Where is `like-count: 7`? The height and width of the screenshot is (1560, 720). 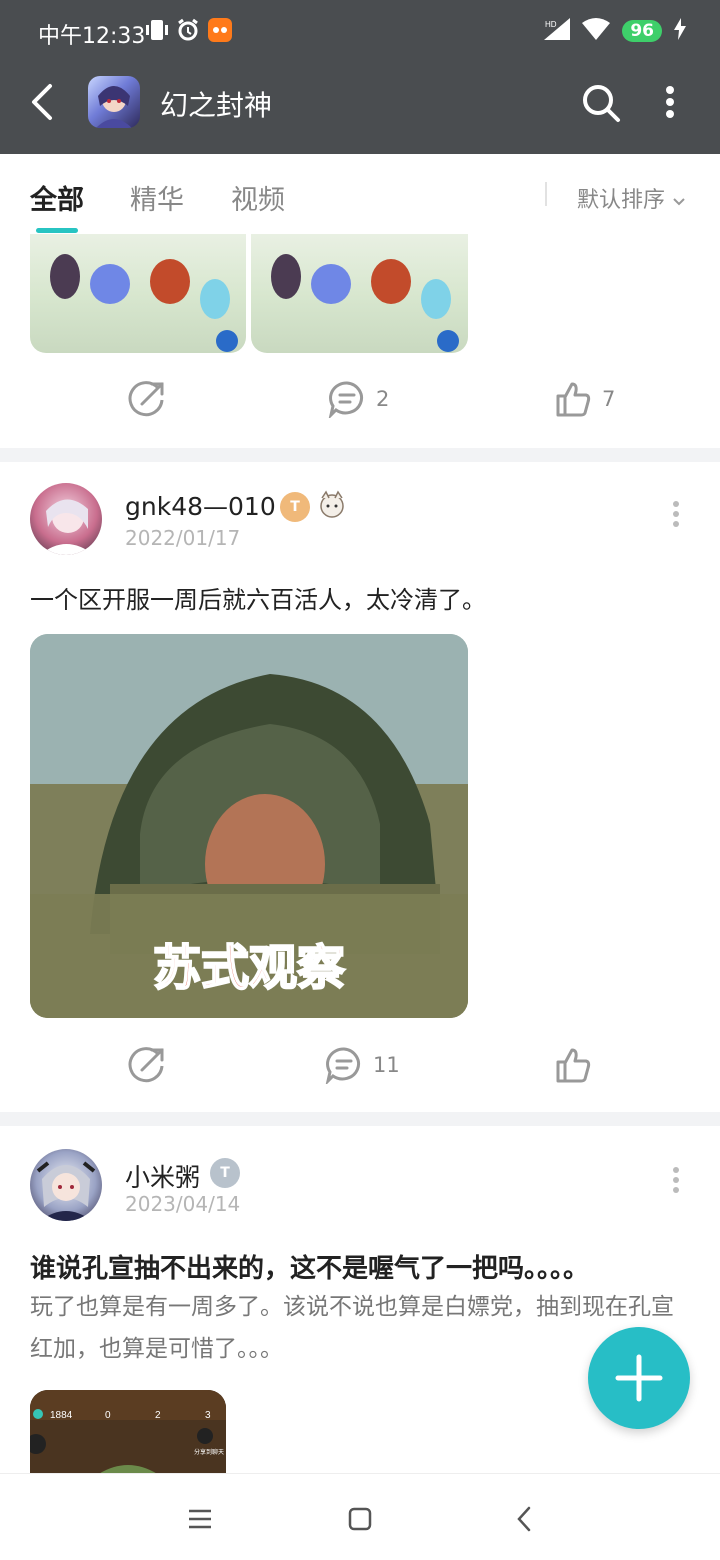
like-count: 7 is located at coordinates (609, 399).